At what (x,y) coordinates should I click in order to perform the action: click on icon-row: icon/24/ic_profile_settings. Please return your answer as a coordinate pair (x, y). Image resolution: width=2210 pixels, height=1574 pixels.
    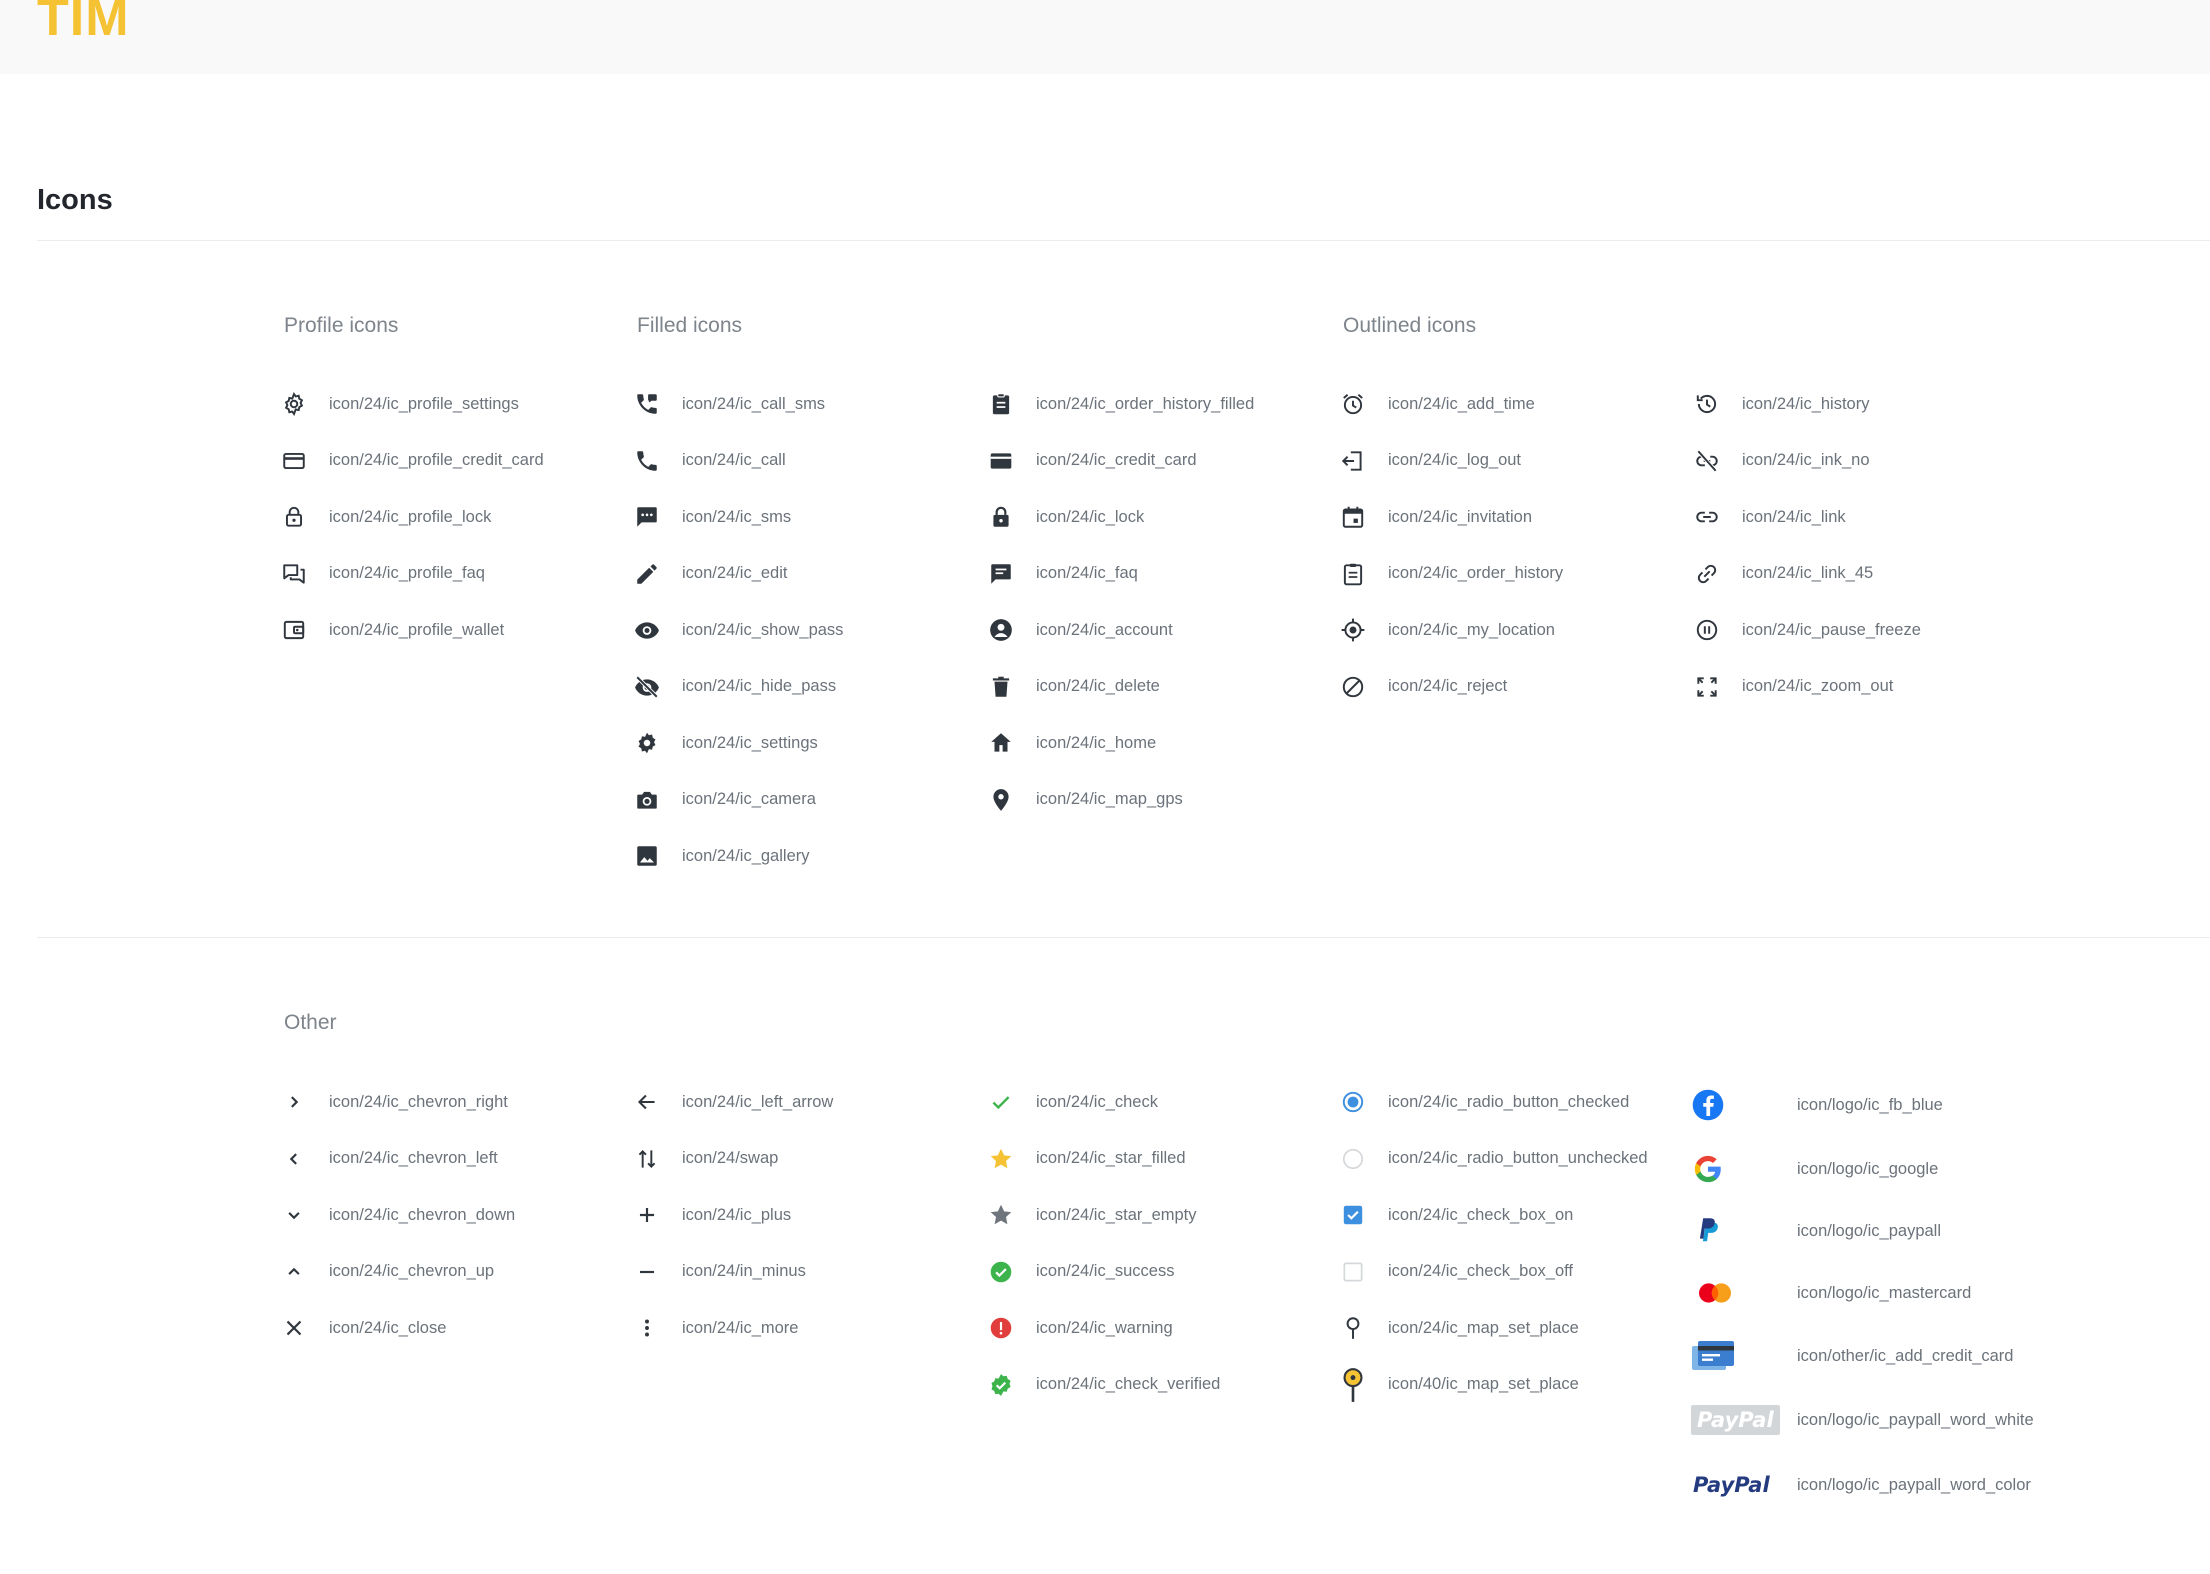
    Looking at the image, I should click on (398, 404).